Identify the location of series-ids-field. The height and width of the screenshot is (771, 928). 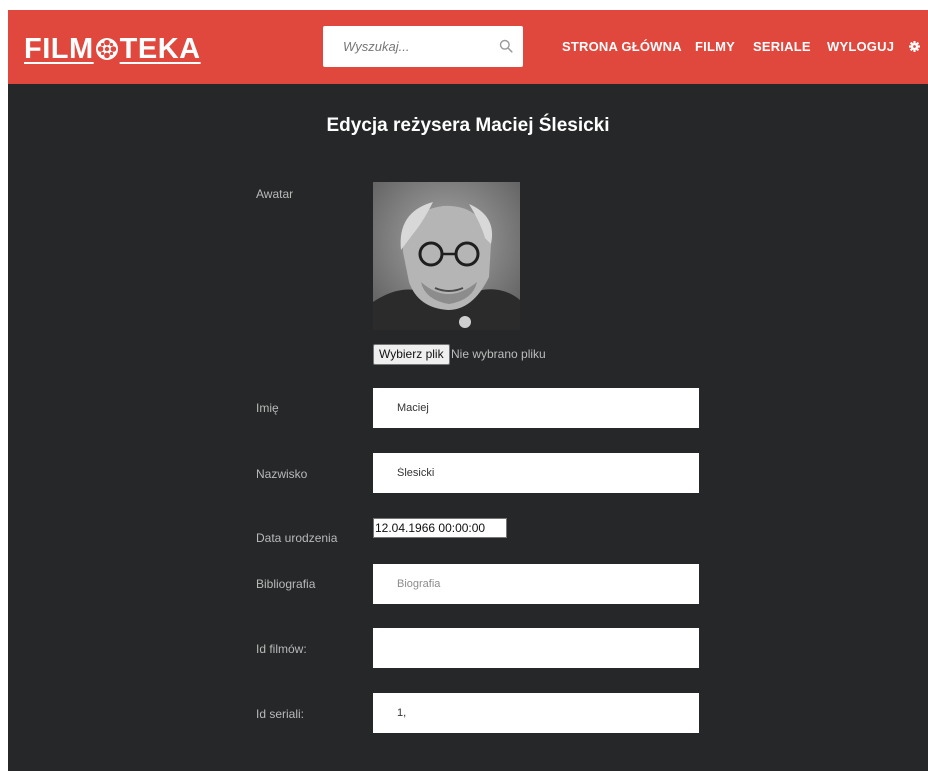
(536, 713).